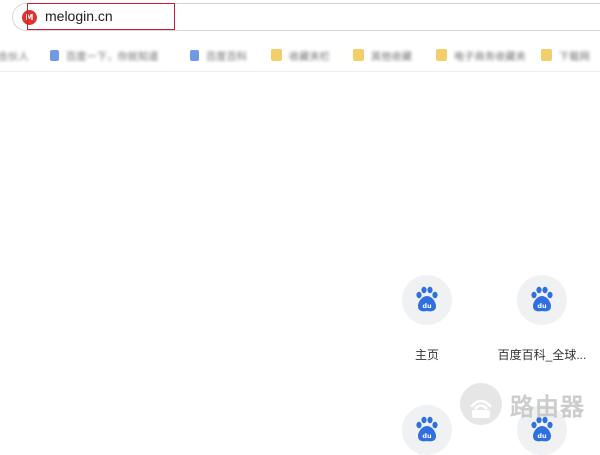 The width and height of the screenshot is (600, 455). What do you see at coordinates (310, 57) in the screenshot?
I see `bookmark-label: 收藏夹栏` at bounding box center [310, 57].